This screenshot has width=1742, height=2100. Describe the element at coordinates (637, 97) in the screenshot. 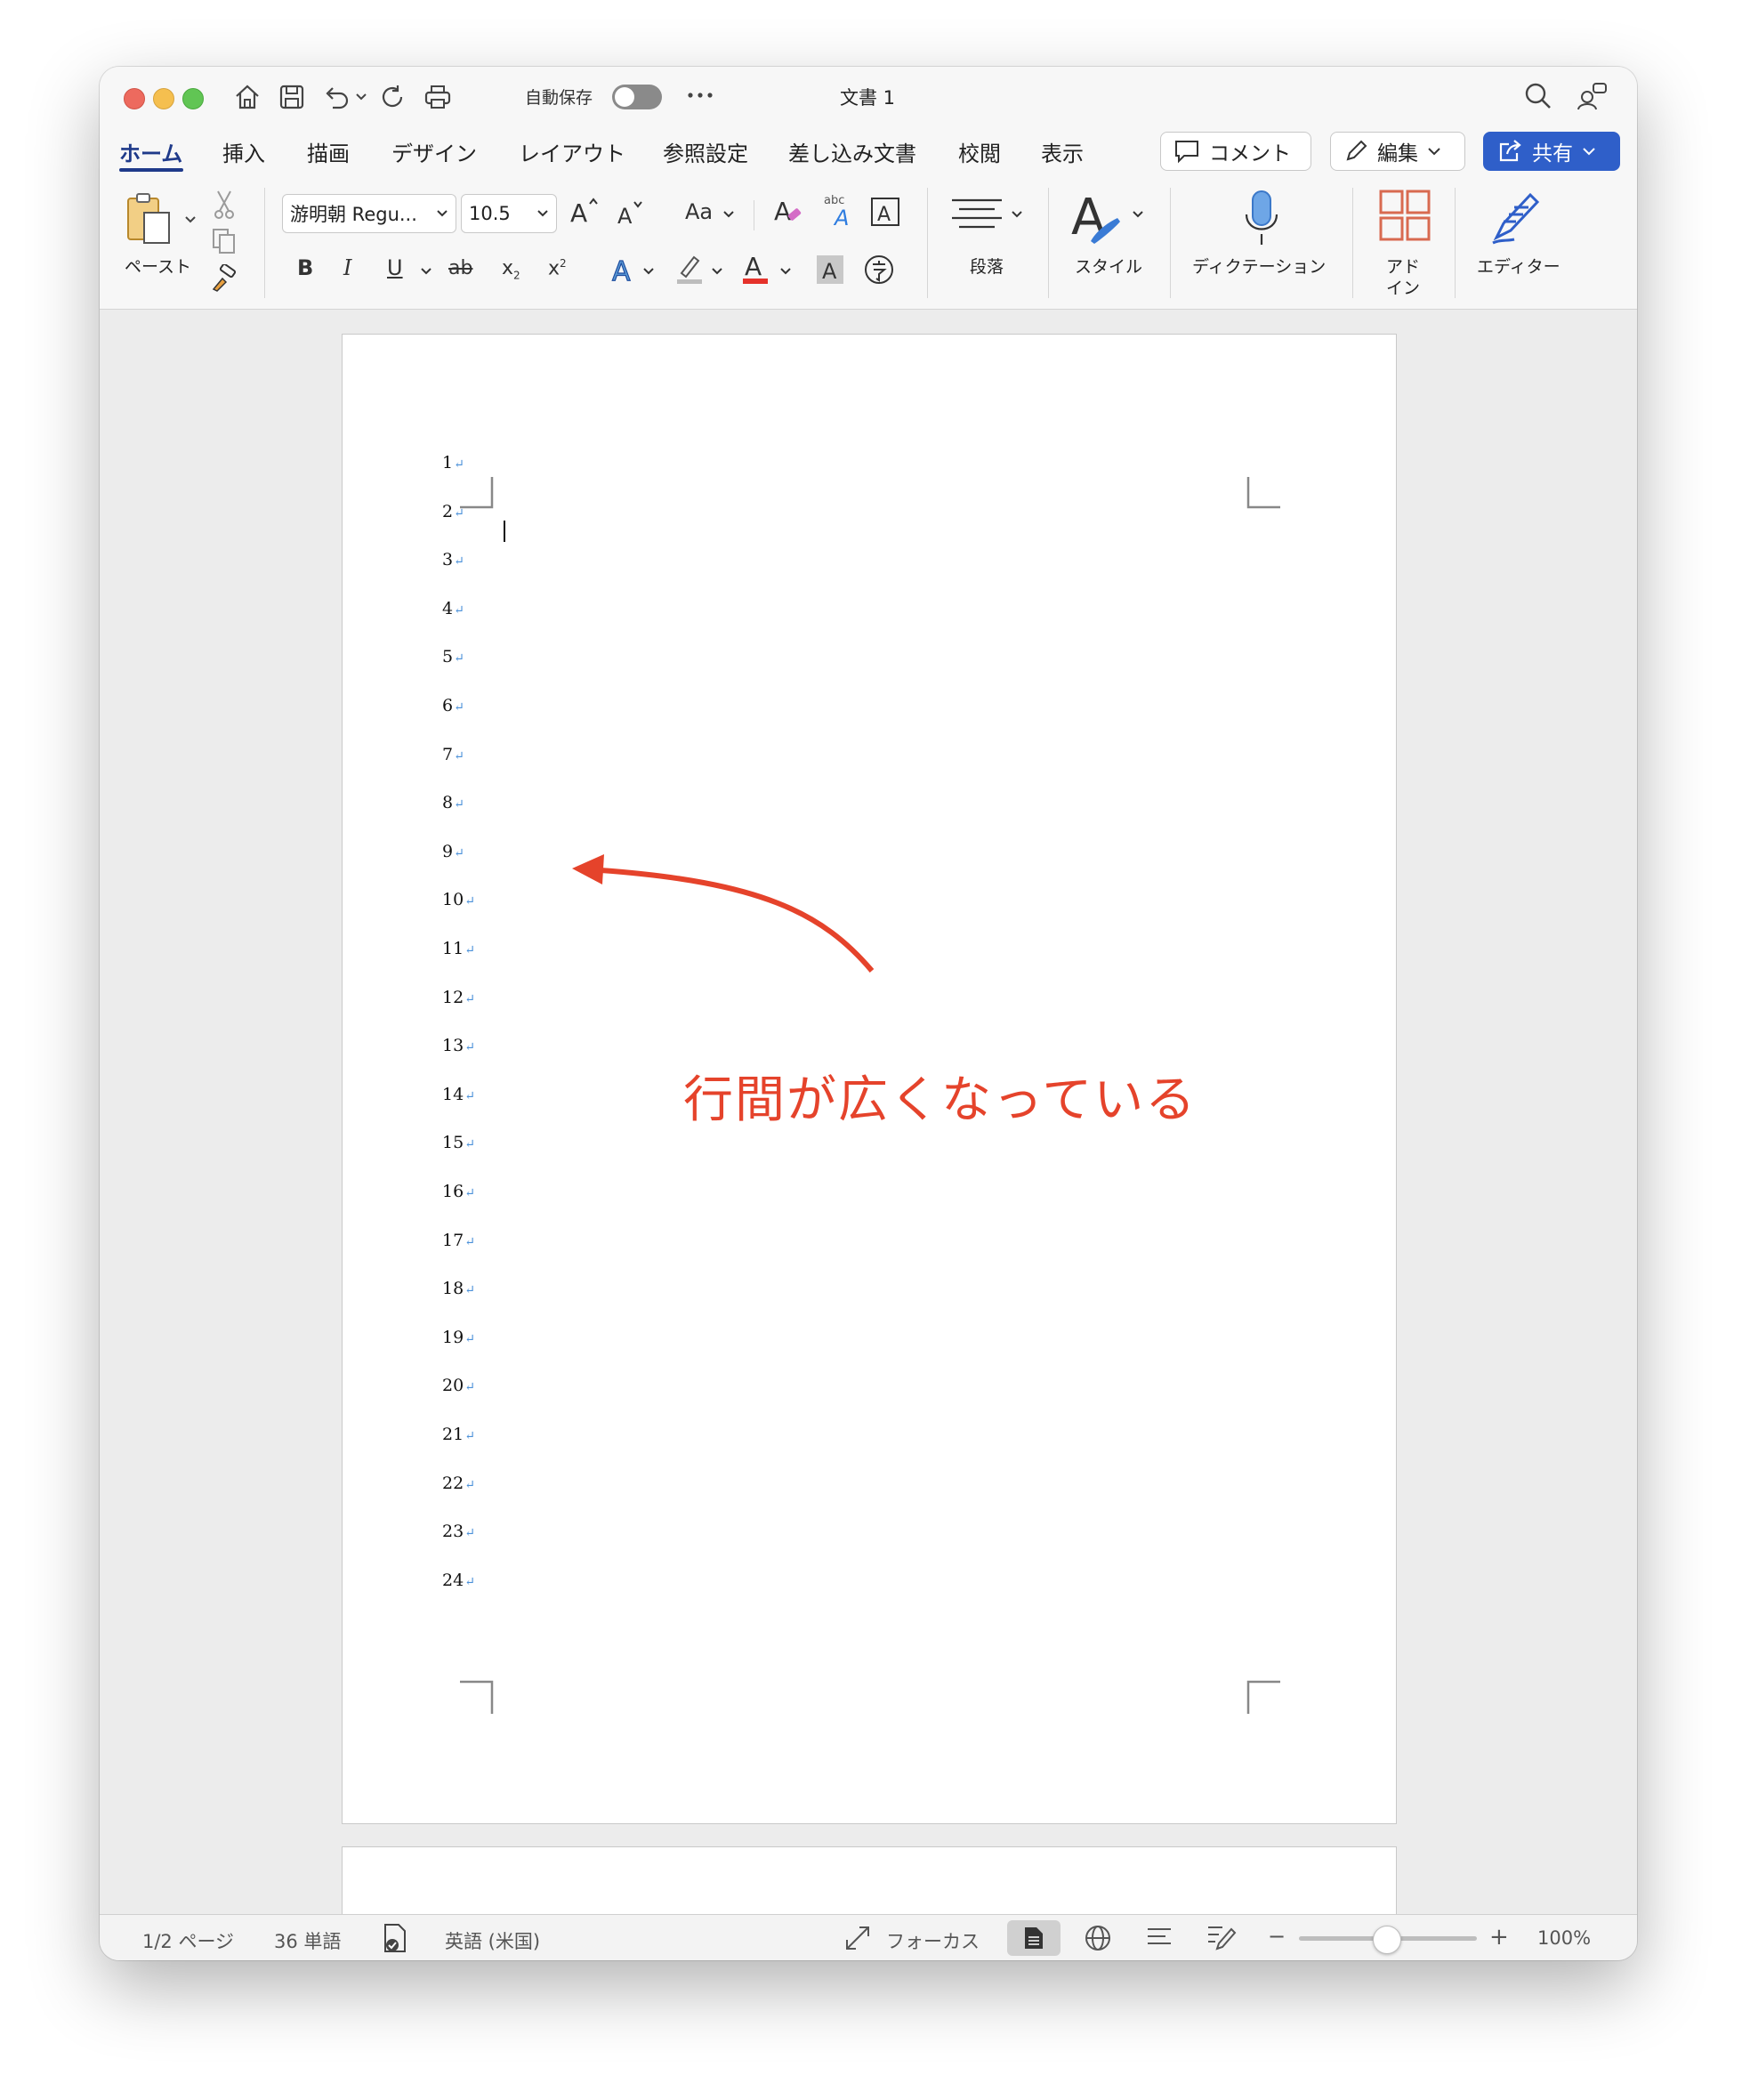

I see `autosave-toggle` at that location.